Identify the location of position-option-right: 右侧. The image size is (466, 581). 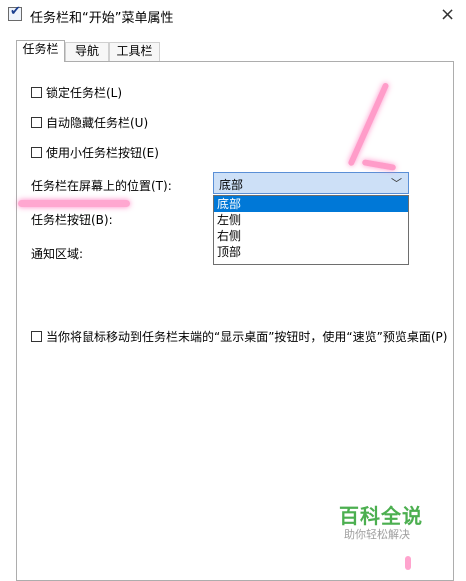
(311, 236).